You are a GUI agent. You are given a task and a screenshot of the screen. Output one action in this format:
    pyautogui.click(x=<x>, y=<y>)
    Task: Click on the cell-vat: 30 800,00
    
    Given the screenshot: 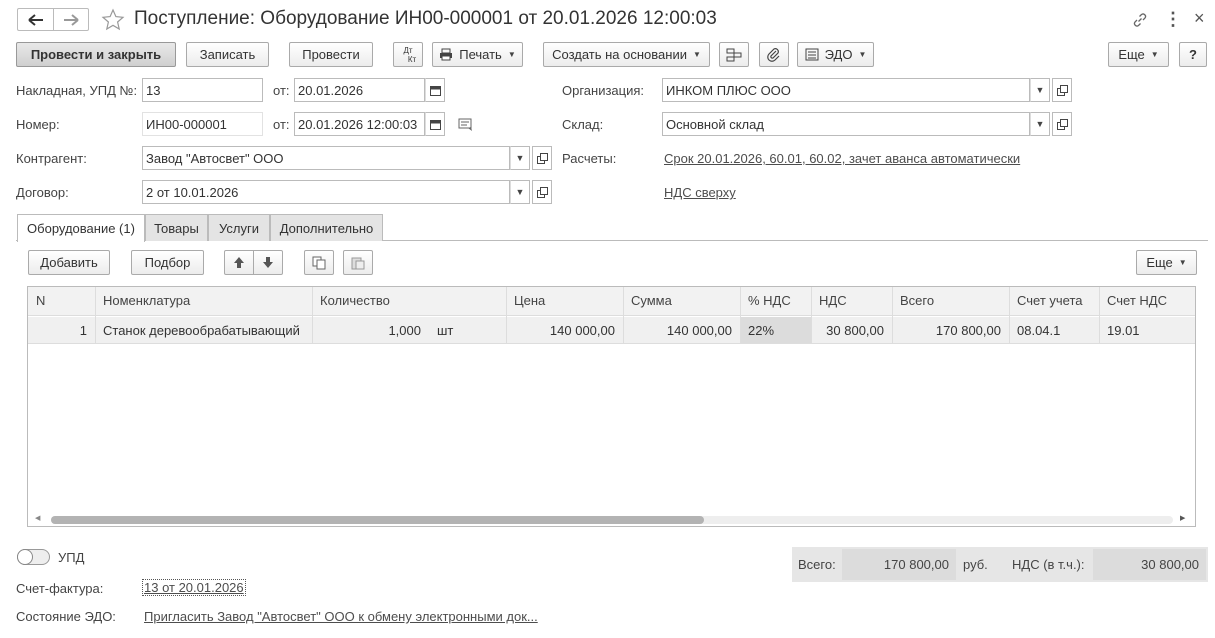 What is the action you would take?
    pyautogui.click(x=851, y=330)
    